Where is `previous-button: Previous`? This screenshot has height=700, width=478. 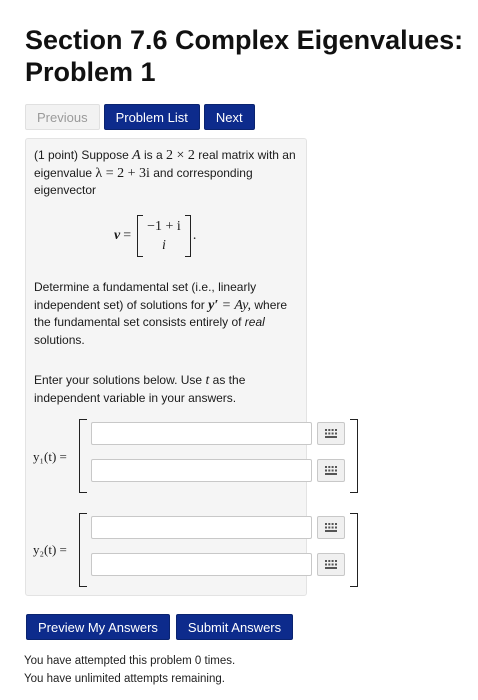 previous-button: Previous is located at coordinates (62, 117).